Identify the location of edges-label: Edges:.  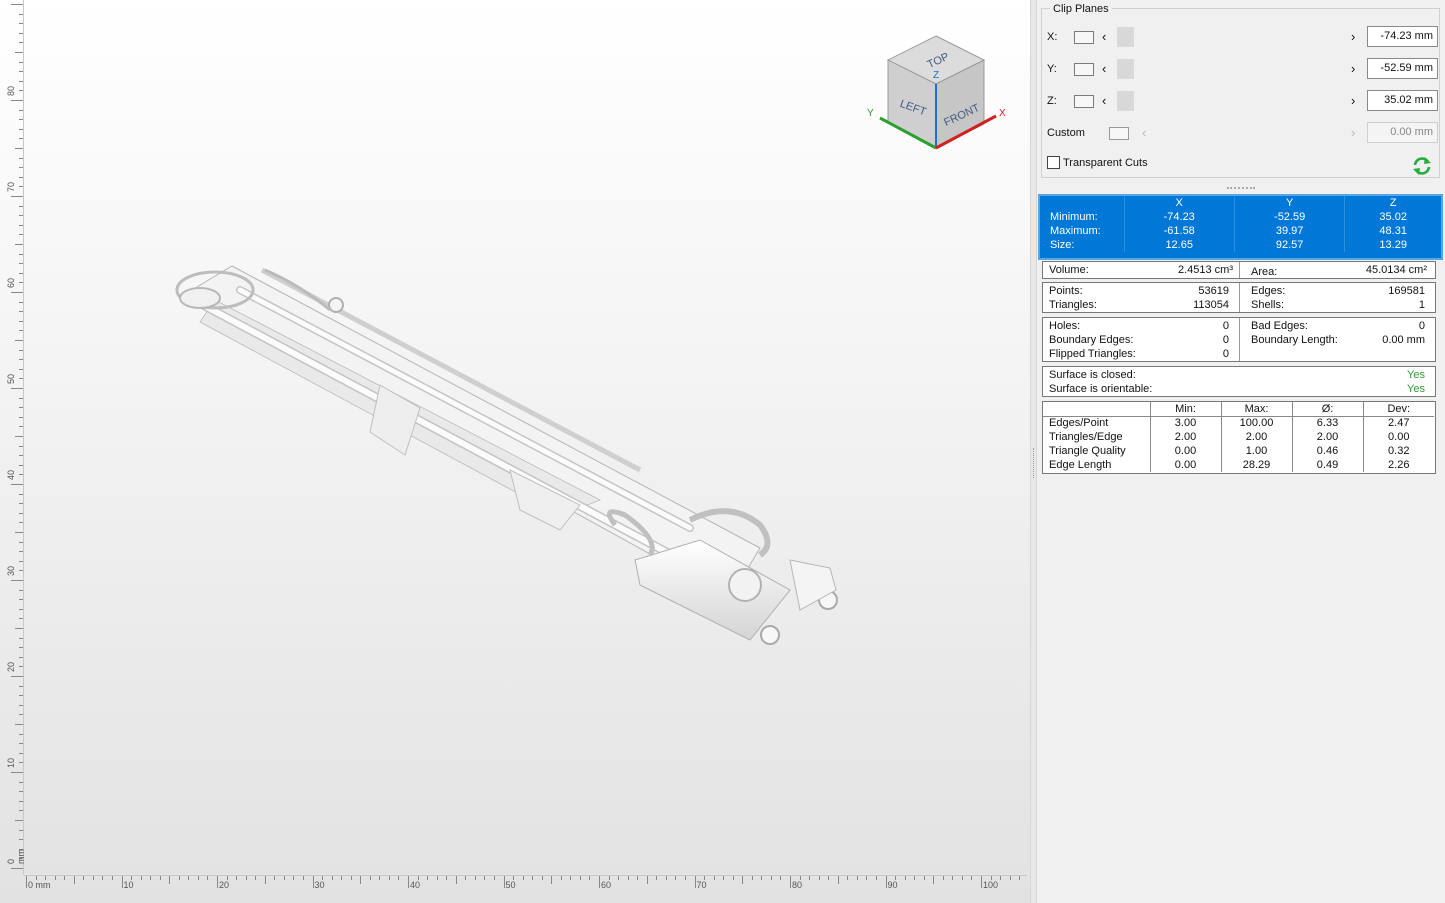
(1268, 291).